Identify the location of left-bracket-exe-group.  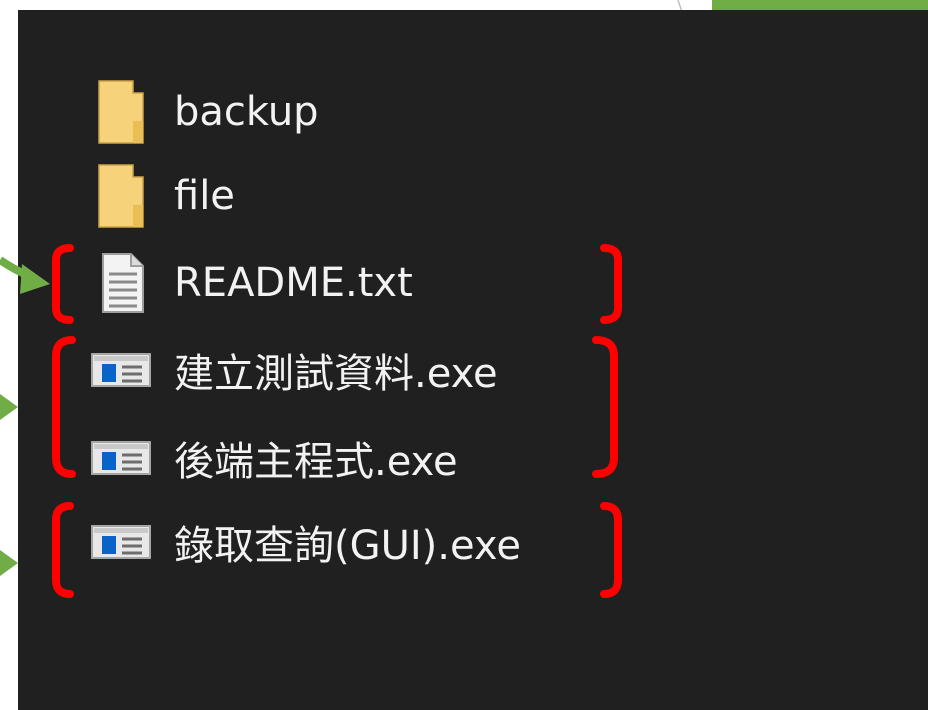
(64, 407).